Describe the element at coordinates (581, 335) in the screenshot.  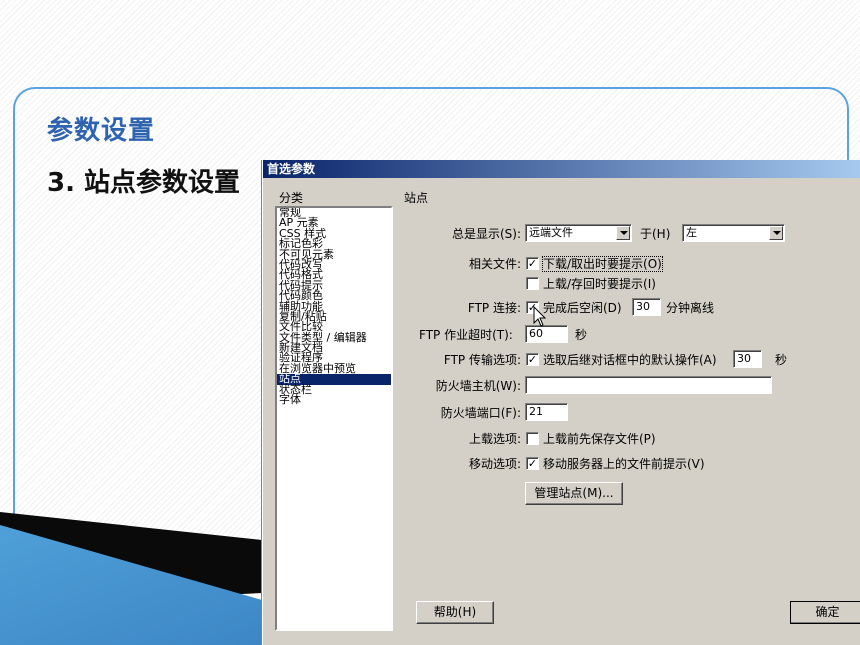
I see `ftp-timeout-unit: 秒` at that location.